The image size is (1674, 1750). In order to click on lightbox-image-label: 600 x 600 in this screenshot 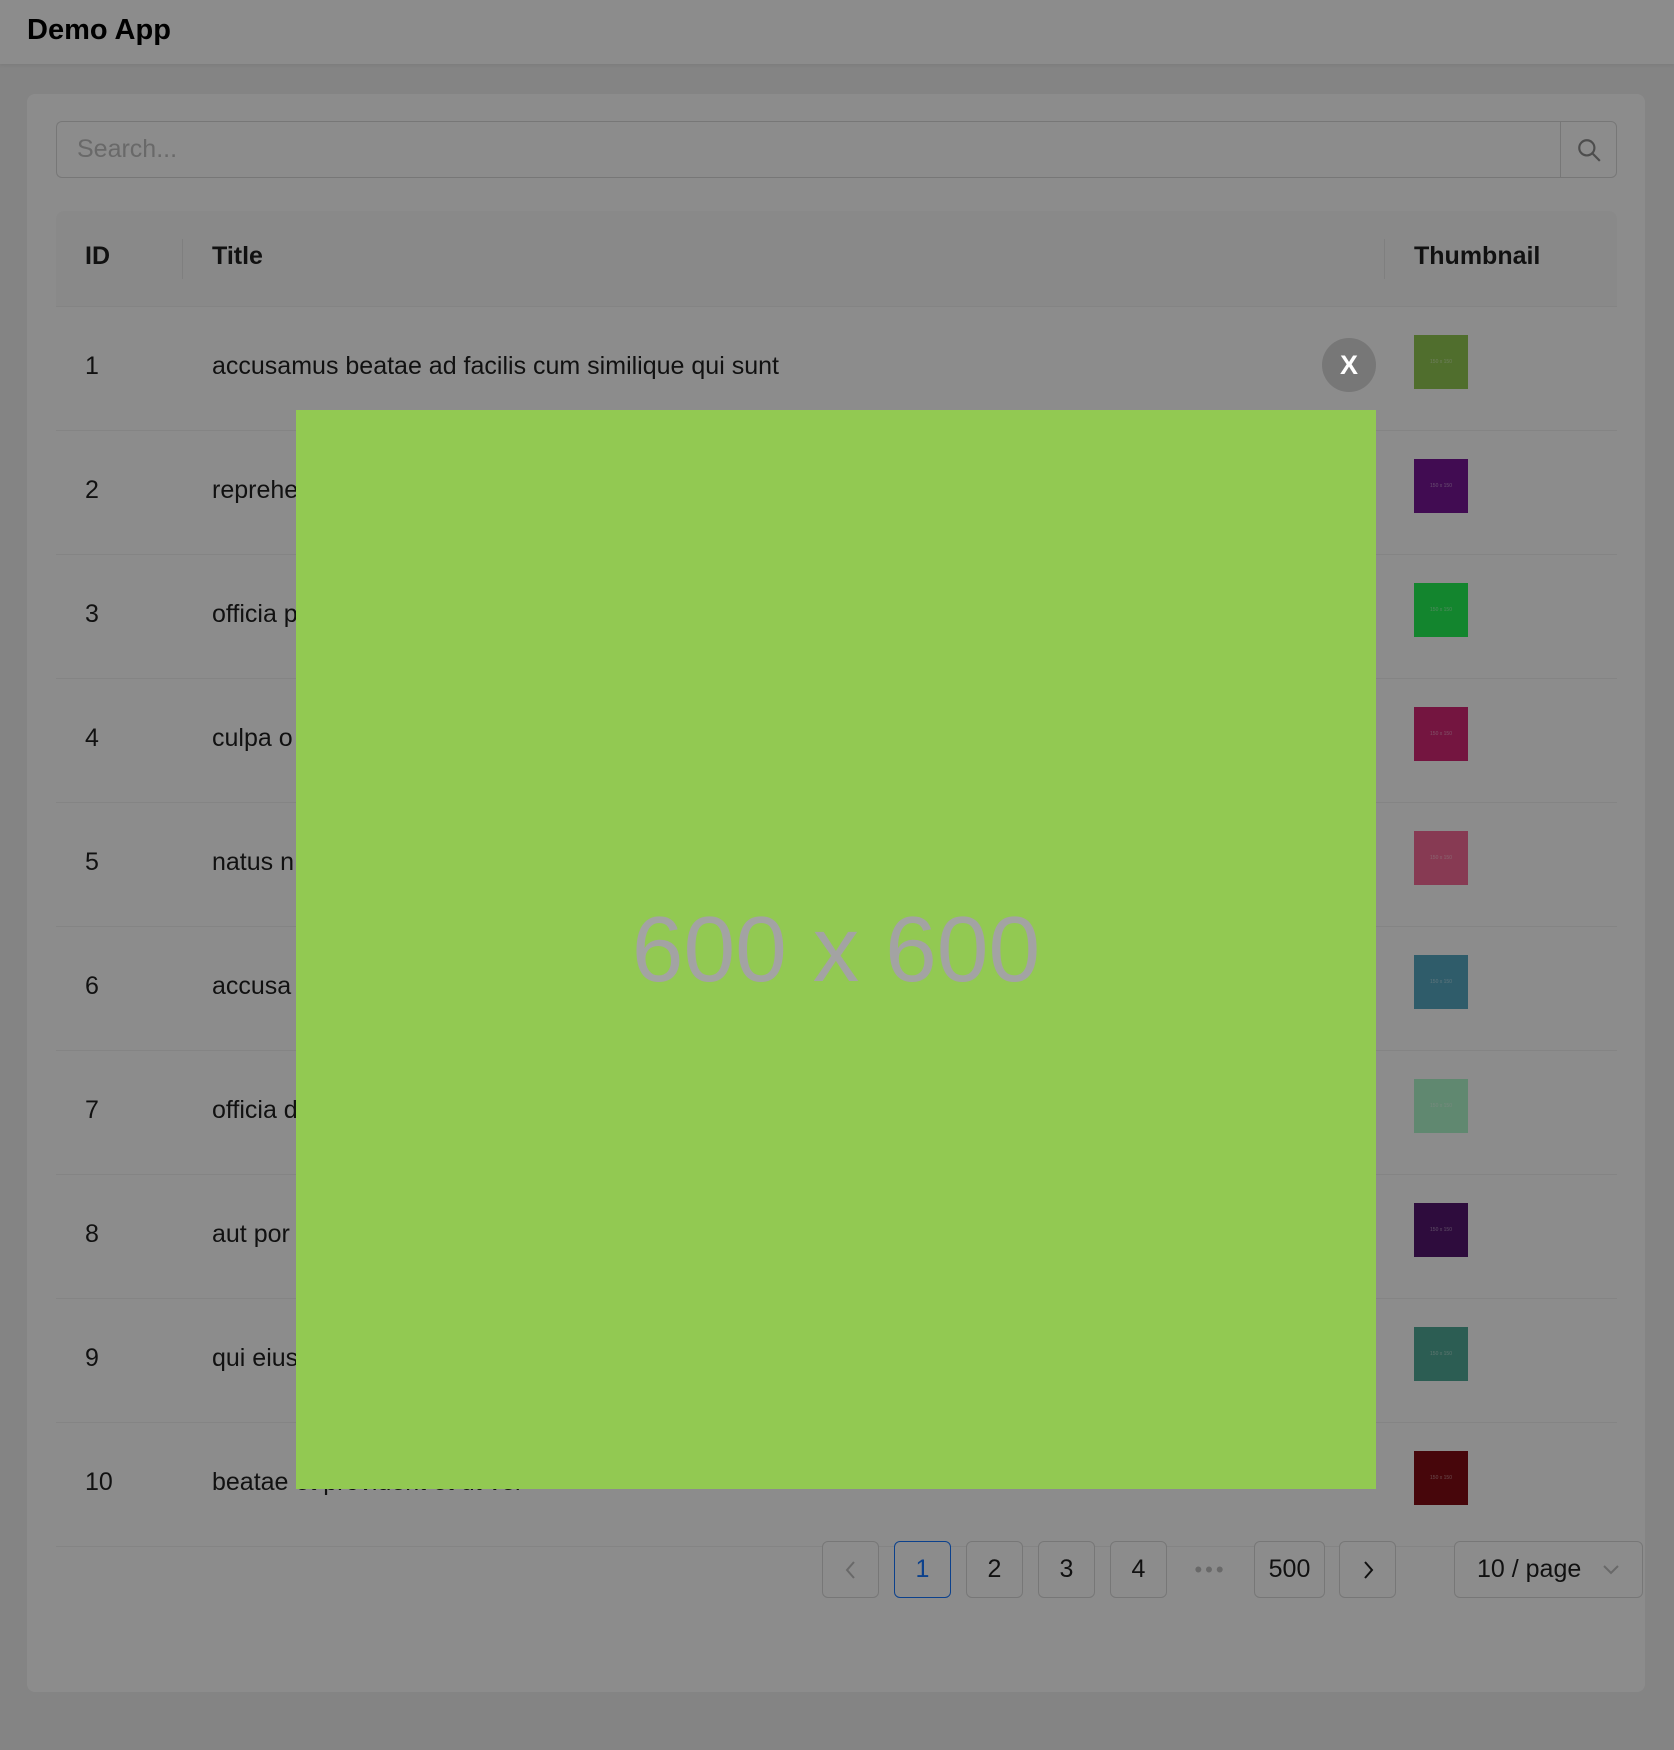, I will do `click(836, 949)`.